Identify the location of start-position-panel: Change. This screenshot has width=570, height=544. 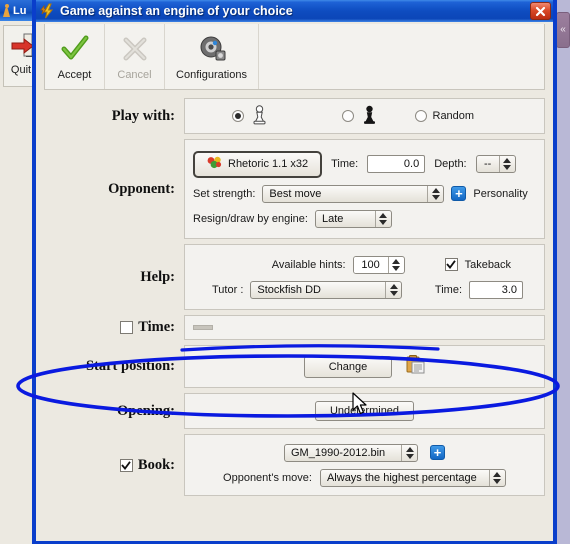
(364, 366).